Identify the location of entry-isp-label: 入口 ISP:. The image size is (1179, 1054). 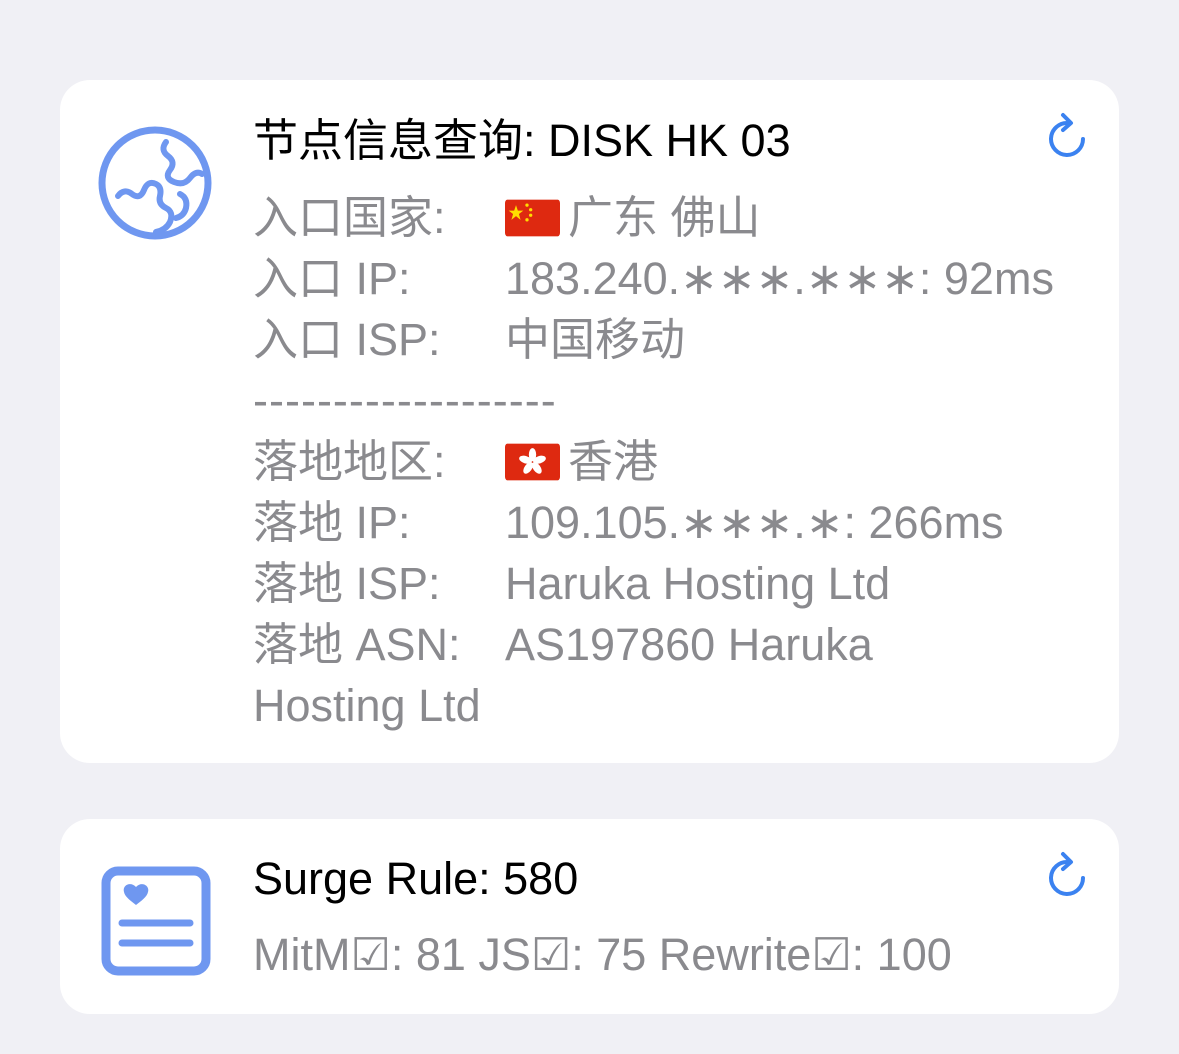
(347, 339).